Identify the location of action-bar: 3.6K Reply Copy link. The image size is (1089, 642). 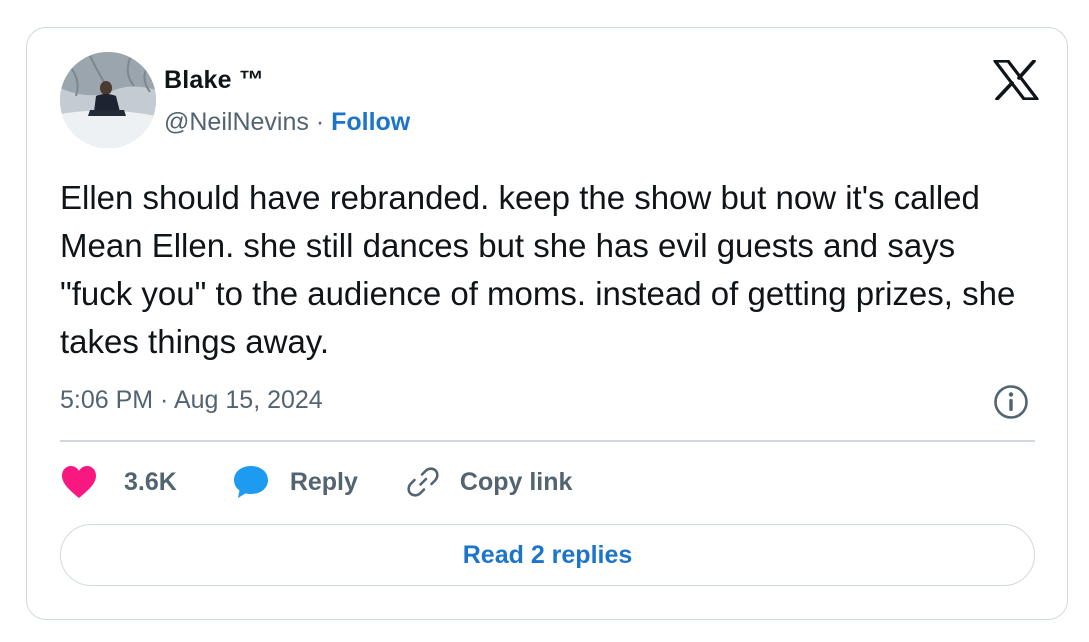
(316, 482).